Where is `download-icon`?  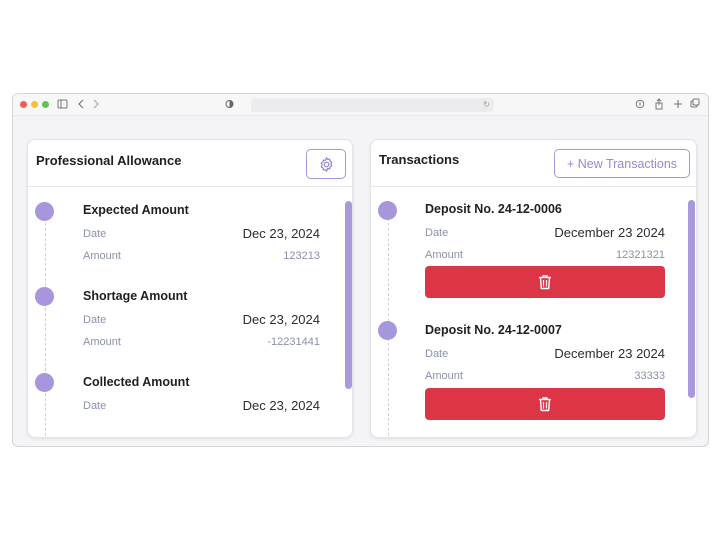
download-icon is located at coordinates (640, 104).